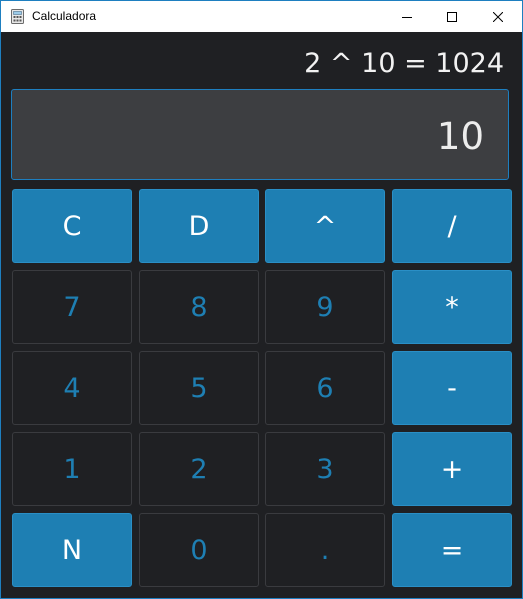 This screenshot has width=523, height=599. I want to click on window-title: Calculadora, so click(64, 16).